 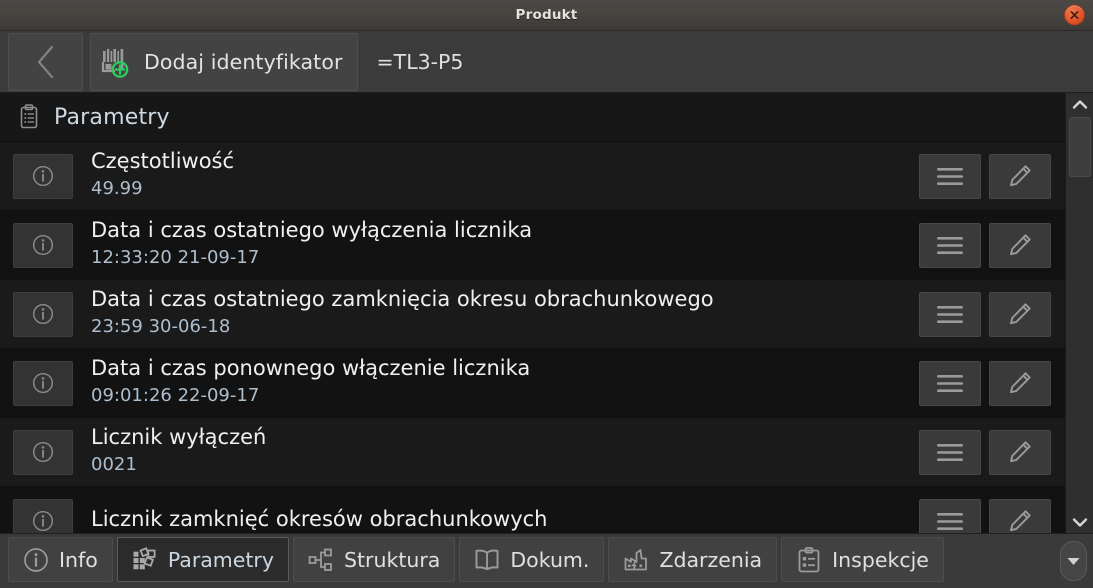 What do you see at coordinates (546, 15) in the screenshot?
I see `window-titlebar: Produkt` at bounding box center [546, 15].